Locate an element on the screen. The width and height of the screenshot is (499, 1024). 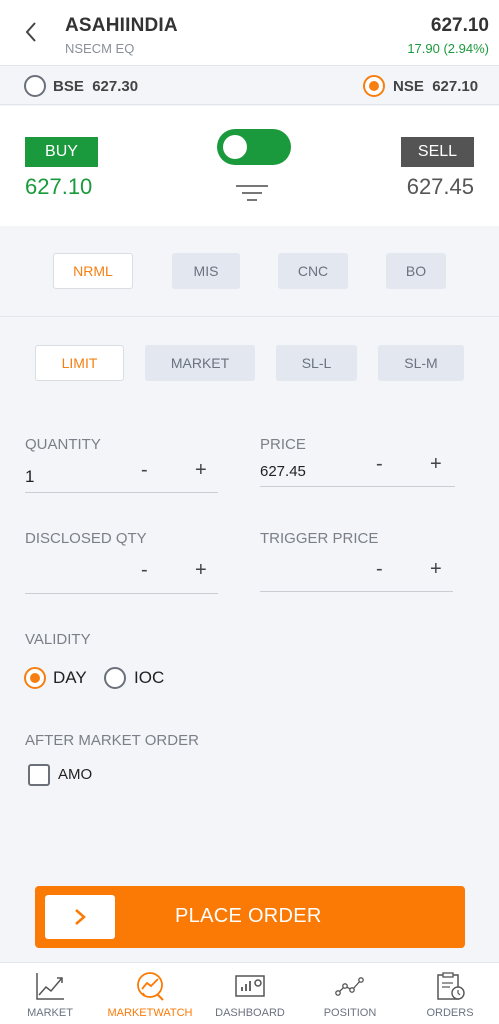
quantity-label: QUANTITY is located at coordinates (63, 444).